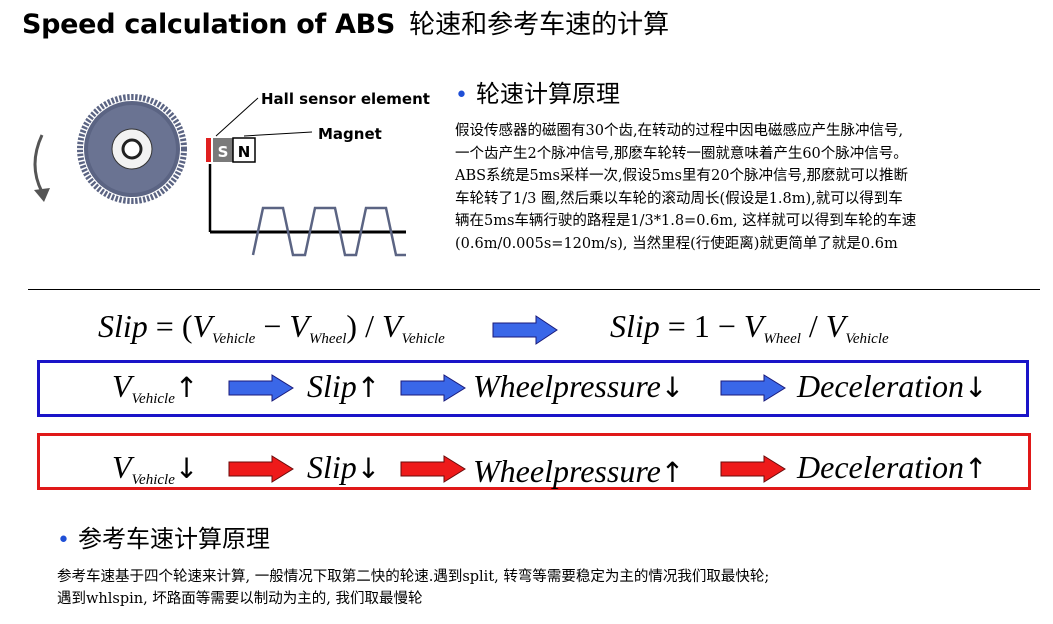 The height and width of the screenshot is (624, 1053). Describe the element at coordinates (231, 150) in the screenshot. I see `hall-sensor-icon: S N` at that location.